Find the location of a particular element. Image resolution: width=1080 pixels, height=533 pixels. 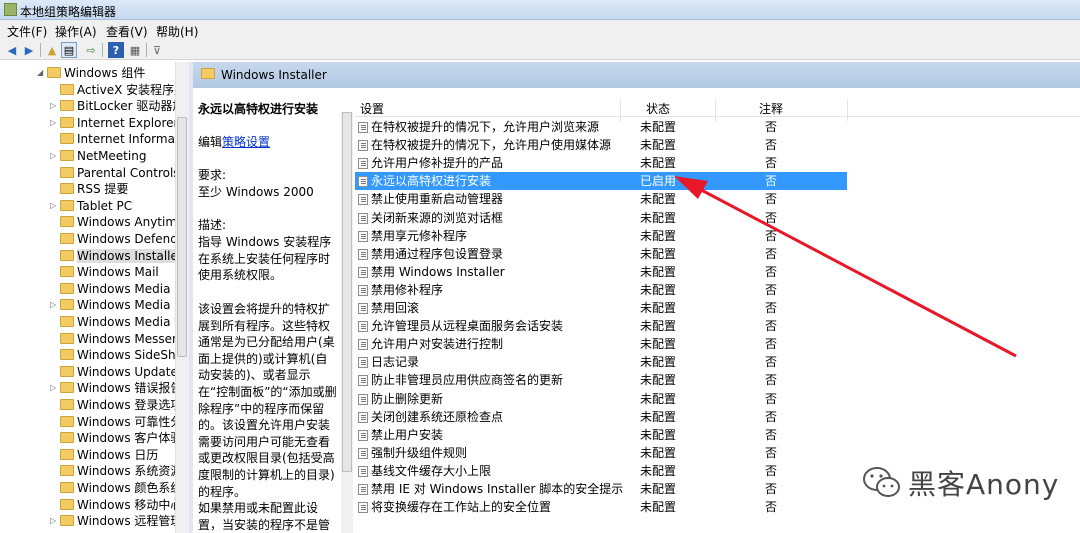

tree-item: Windows 登录选项 is located at coordinates (116, 405).